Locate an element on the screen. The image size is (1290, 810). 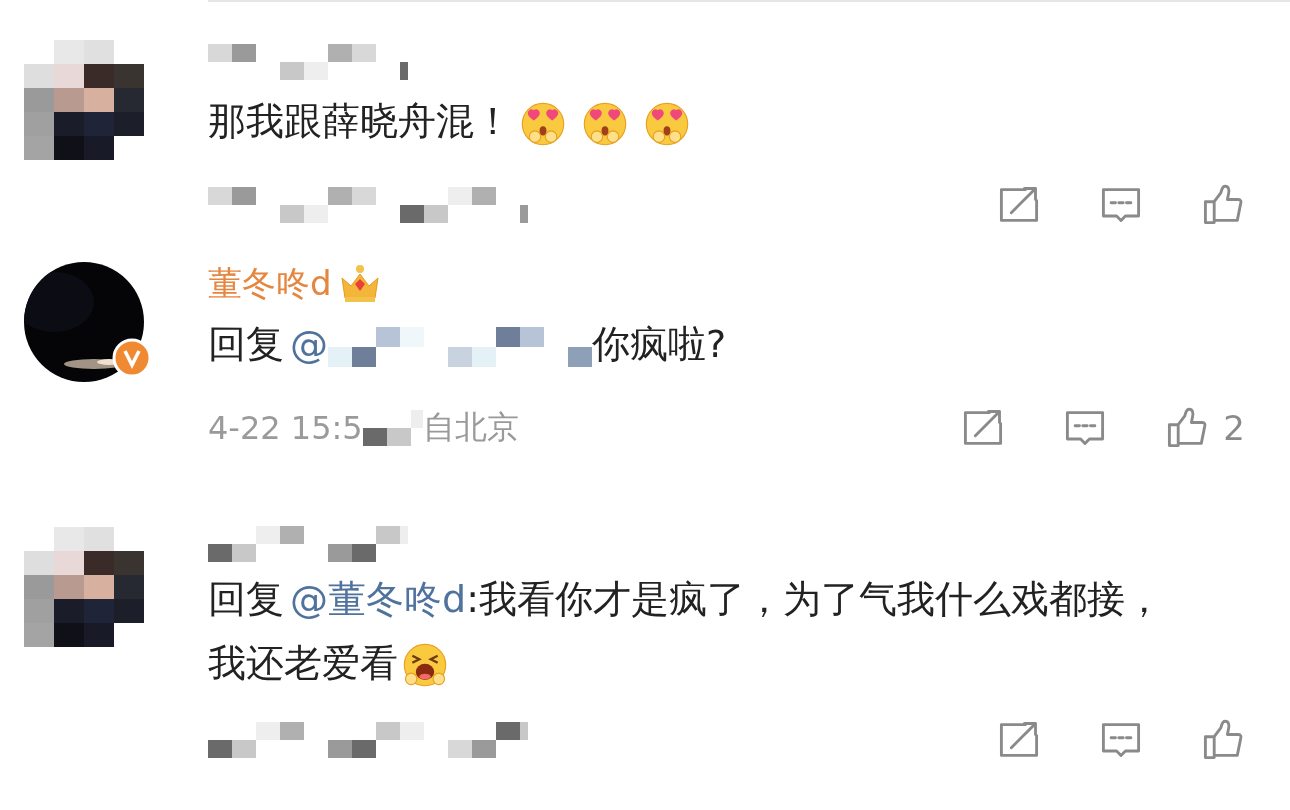
thumbs-up-icon is located at coordinates (1223, 204).